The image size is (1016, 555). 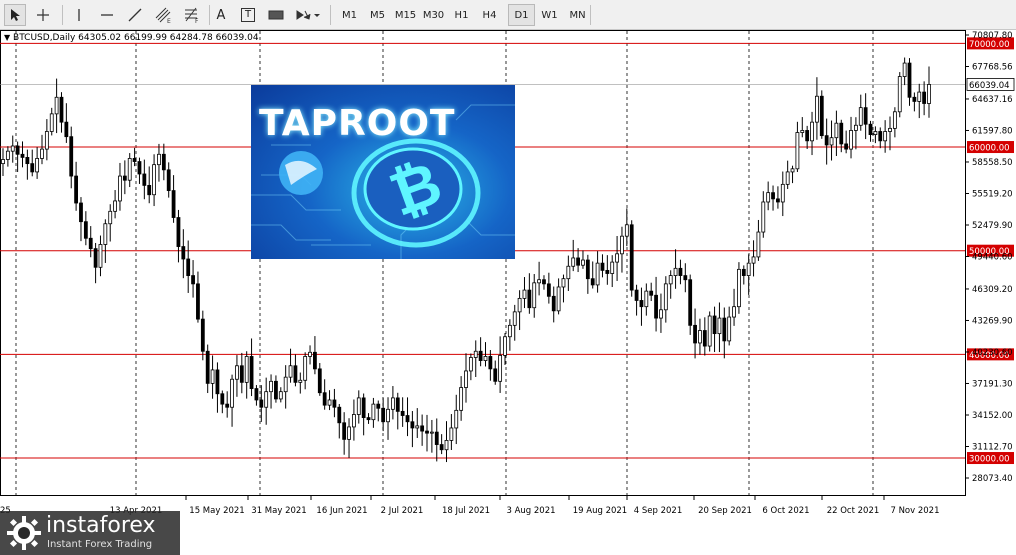 I want to click on trendline-tool-icon, so click(x=135, y=15).